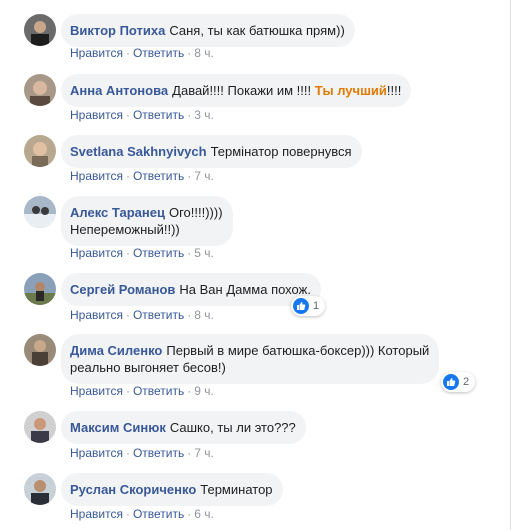  I want to click on comment-bubble: Сергей Романов На Ван Дамма похож., so click(191, 289).